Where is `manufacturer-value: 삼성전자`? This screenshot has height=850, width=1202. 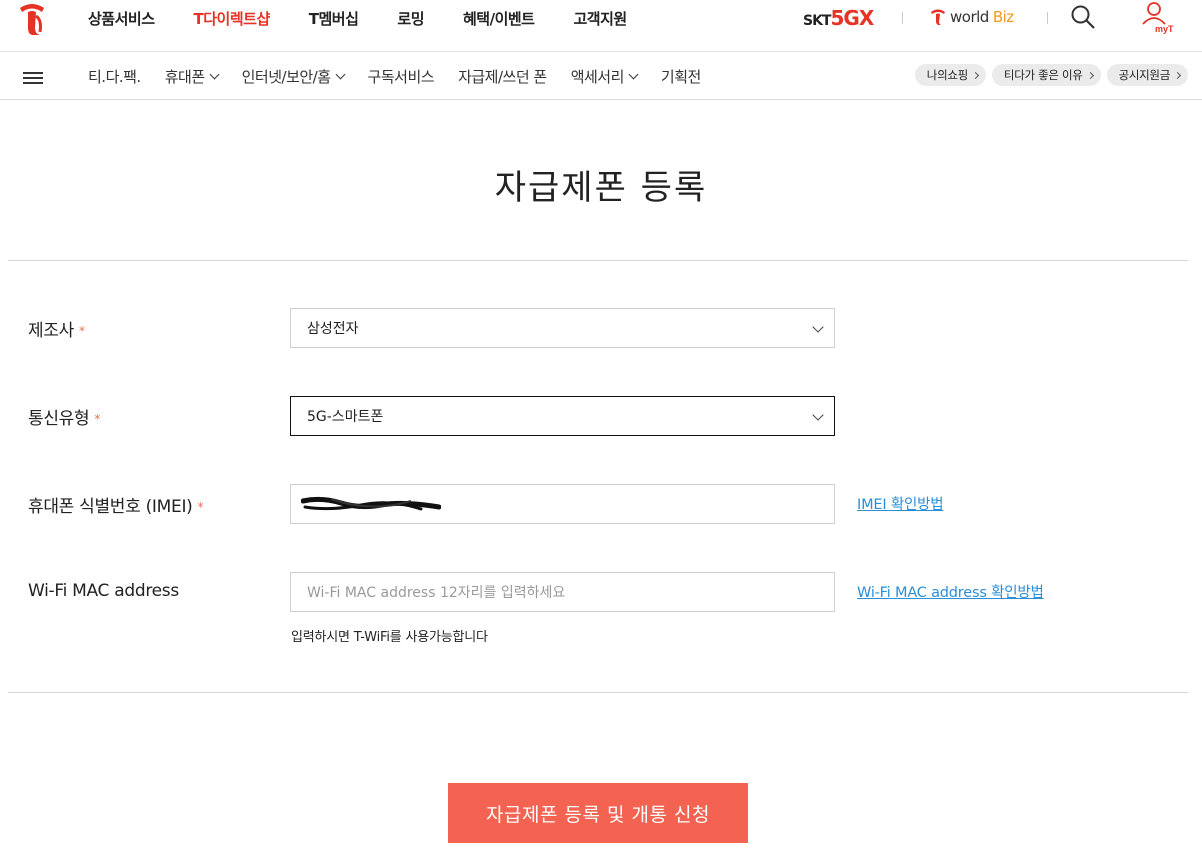
manufacturer-value: 삼성전자 is located at coordinates (333, 329).